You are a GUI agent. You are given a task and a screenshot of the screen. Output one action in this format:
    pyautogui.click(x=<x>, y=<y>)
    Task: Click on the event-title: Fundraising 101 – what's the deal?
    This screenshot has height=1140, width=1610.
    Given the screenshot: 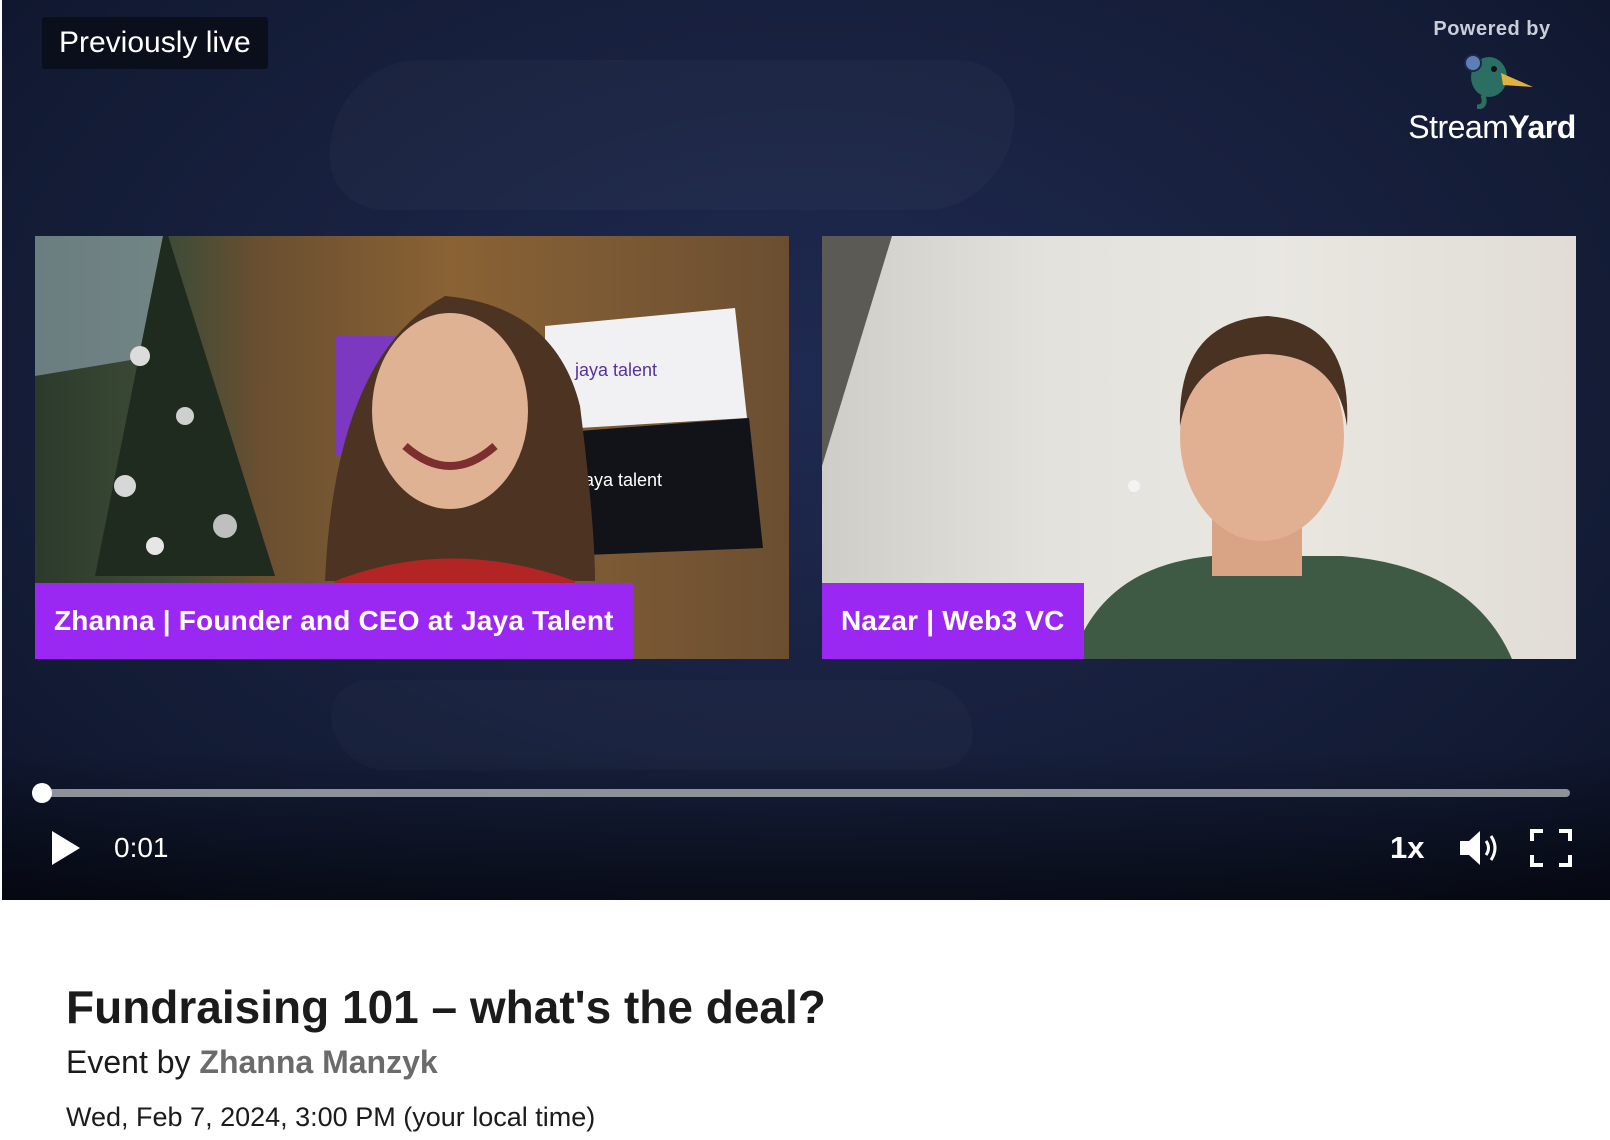 What is the action you would take?
    pyautogui.click(x=446, y=1007)
    